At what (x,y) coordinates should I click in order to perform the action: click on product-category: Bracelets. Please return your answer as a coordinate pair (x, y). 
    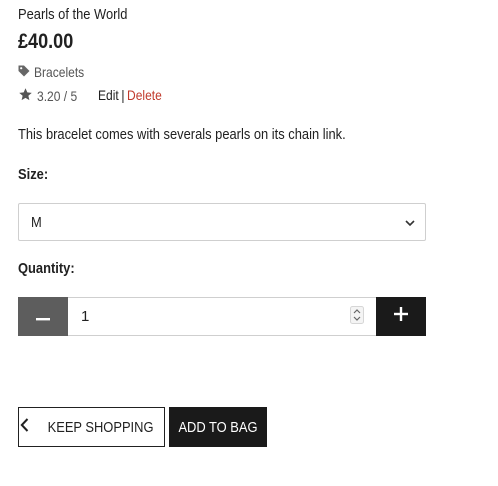
    Looking at the image, I should click on (55, 72).